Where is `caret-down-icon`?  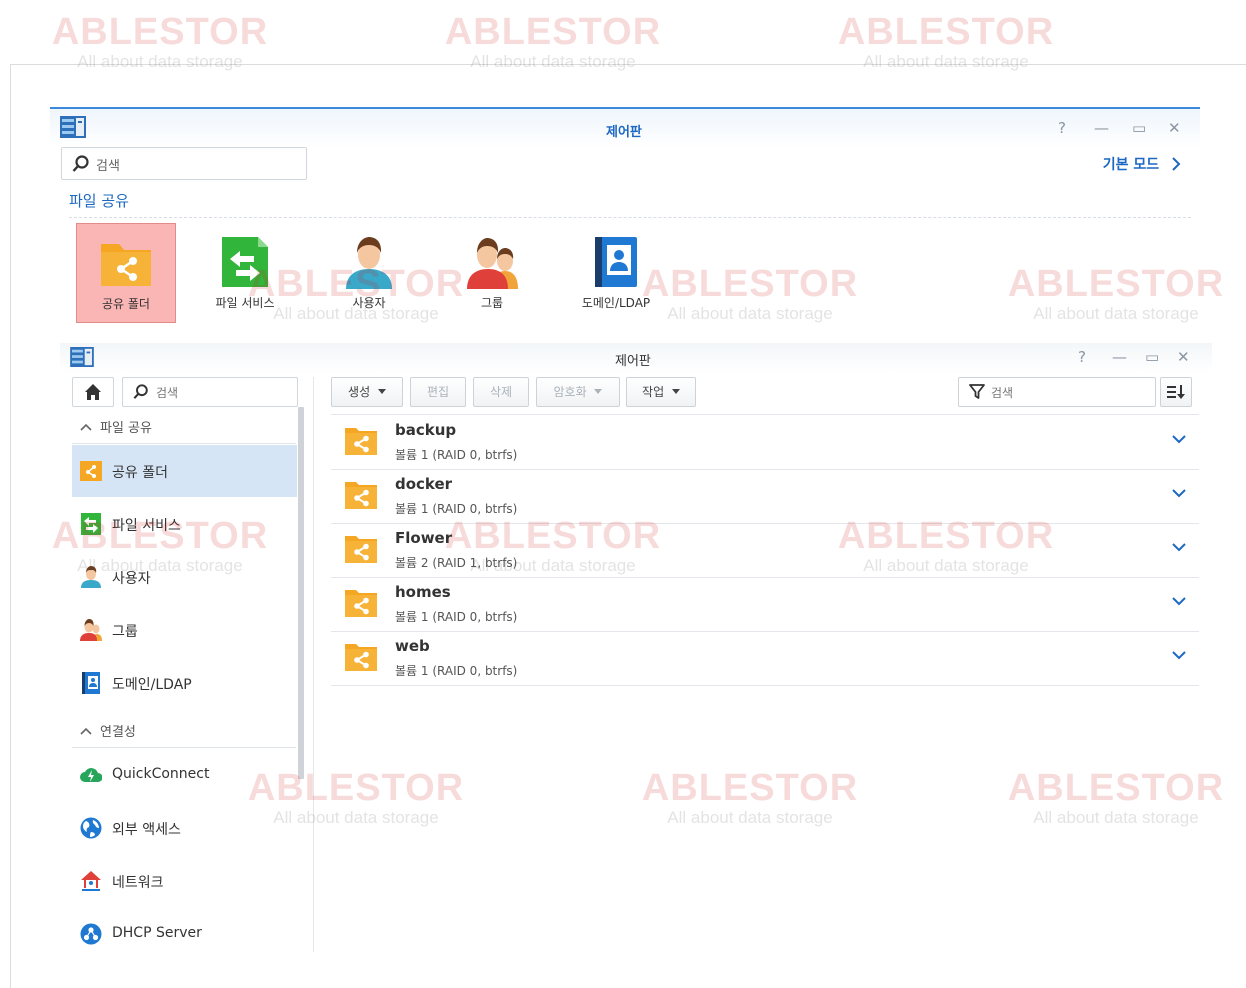 caret-down-icon is located at coordinates (381, 391).